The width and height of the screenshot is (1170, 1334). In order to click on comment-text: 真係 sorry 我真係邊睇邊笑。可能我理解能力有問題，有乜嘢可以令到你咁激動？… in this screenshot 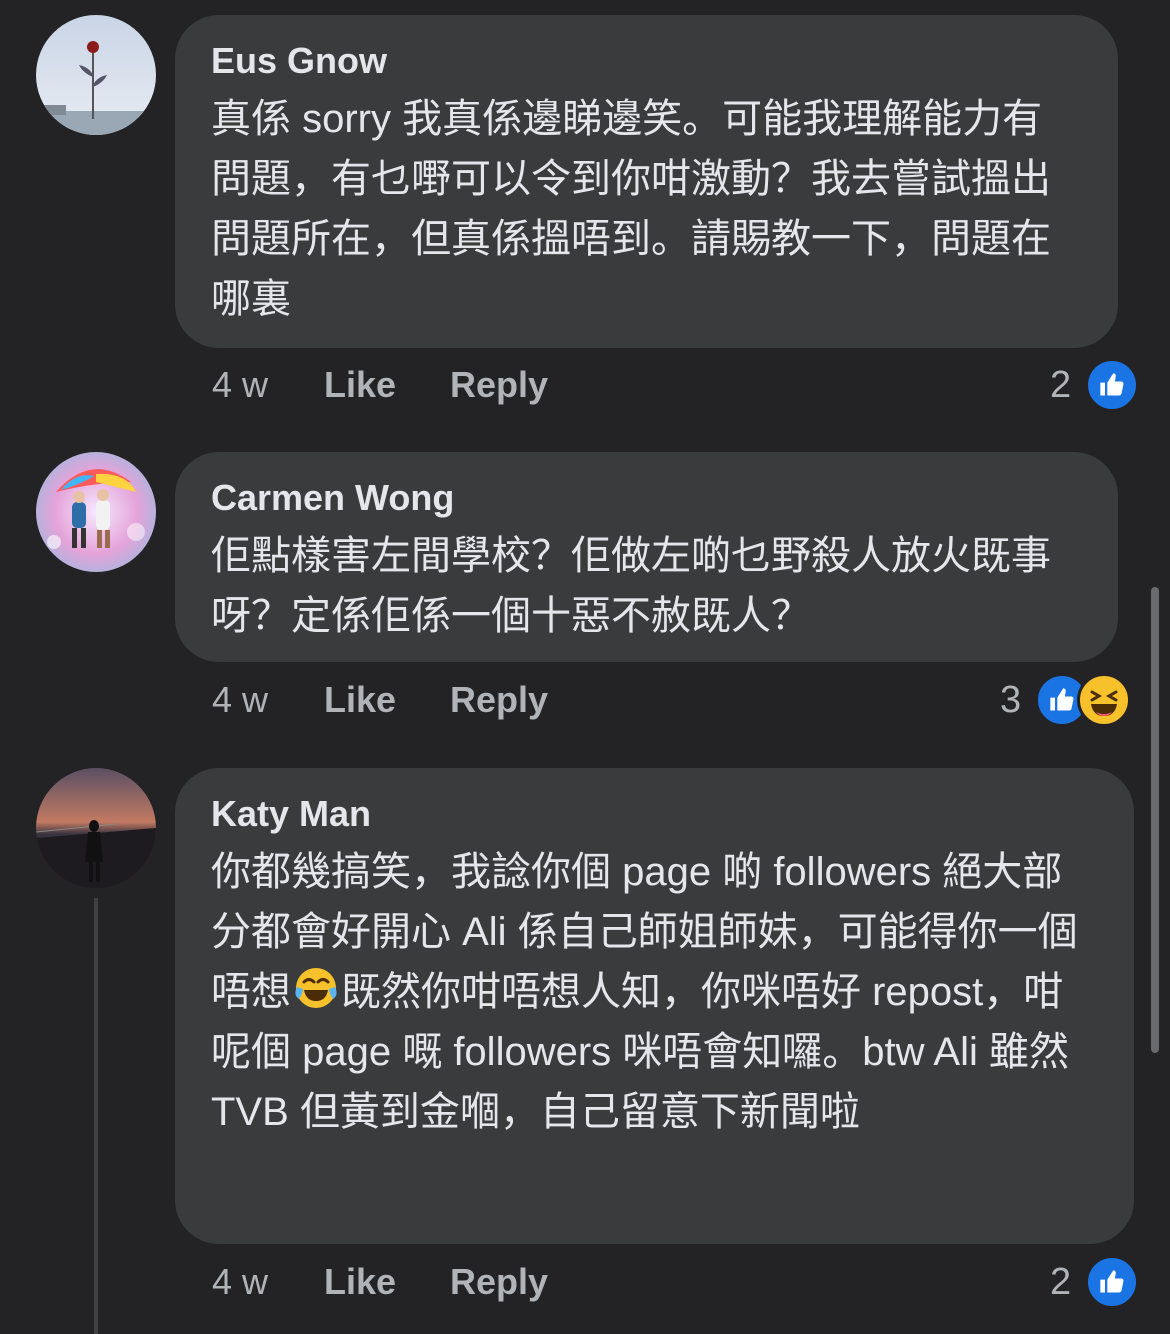, I will do `click(631, 209)`.